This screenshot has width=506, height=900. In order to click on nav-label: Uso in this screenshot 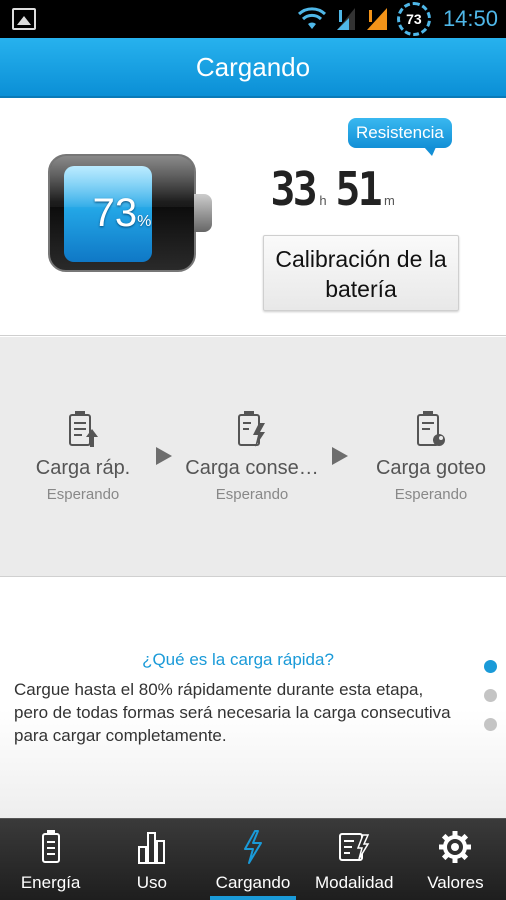, I will do `click(151, 882)`.